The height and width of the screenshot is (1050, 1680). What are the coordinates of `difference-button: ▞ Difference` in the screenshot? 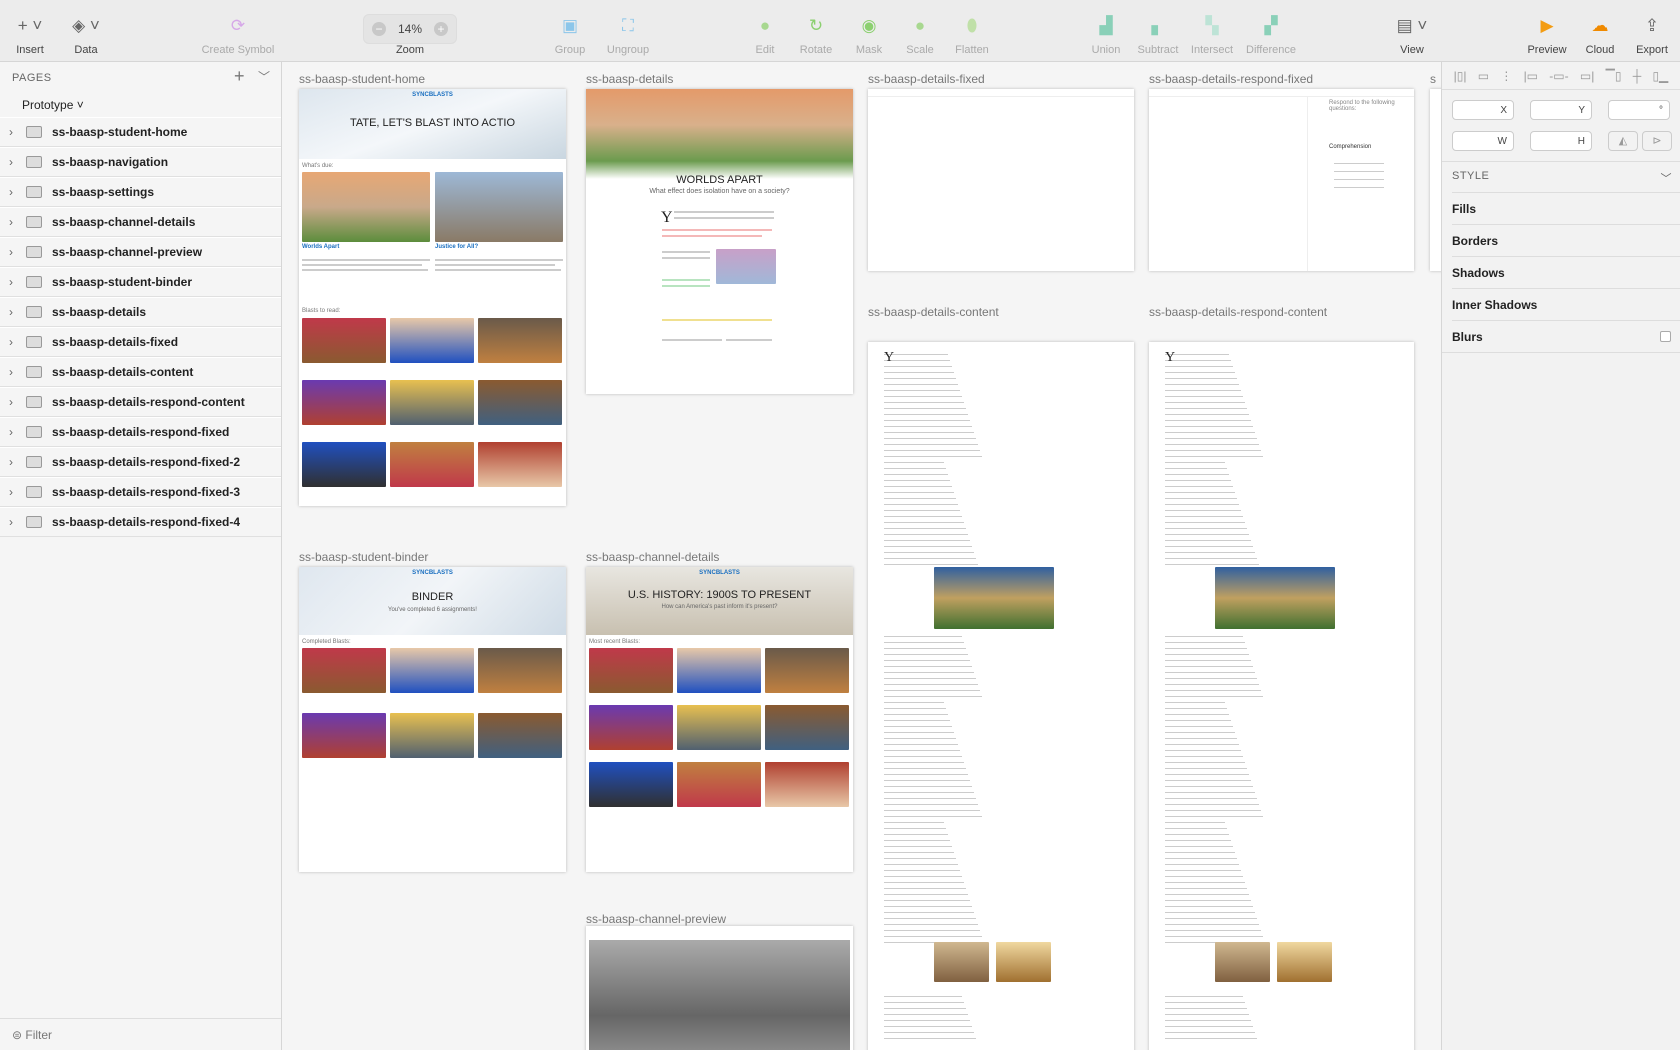 It's located at (1271, 35).